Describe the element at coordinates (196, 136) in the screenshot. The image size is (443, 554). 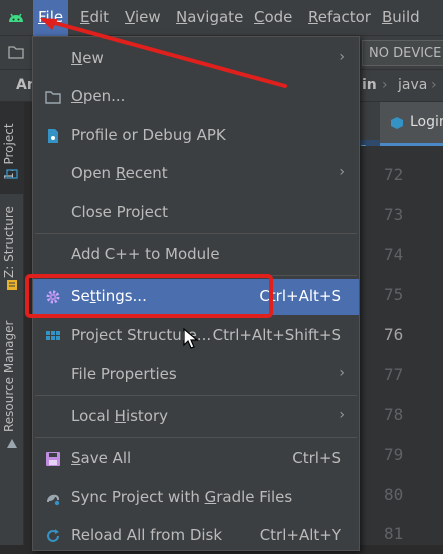
I see `menu-item-profile-debug-apk: Profile or Debug APK` at that location.